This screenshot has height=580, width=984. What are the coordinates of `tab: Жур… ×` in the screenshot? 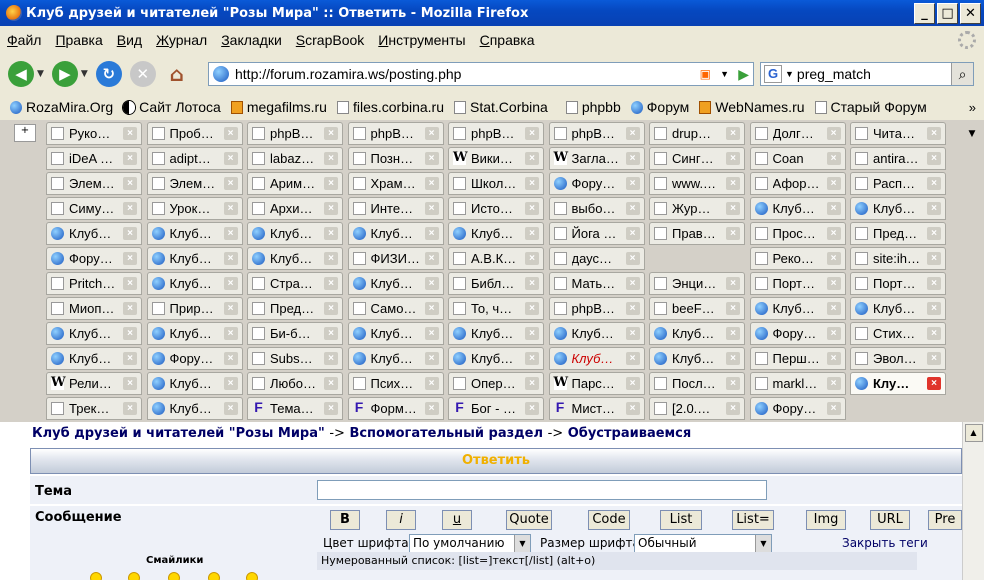 It's located at (697, 208).